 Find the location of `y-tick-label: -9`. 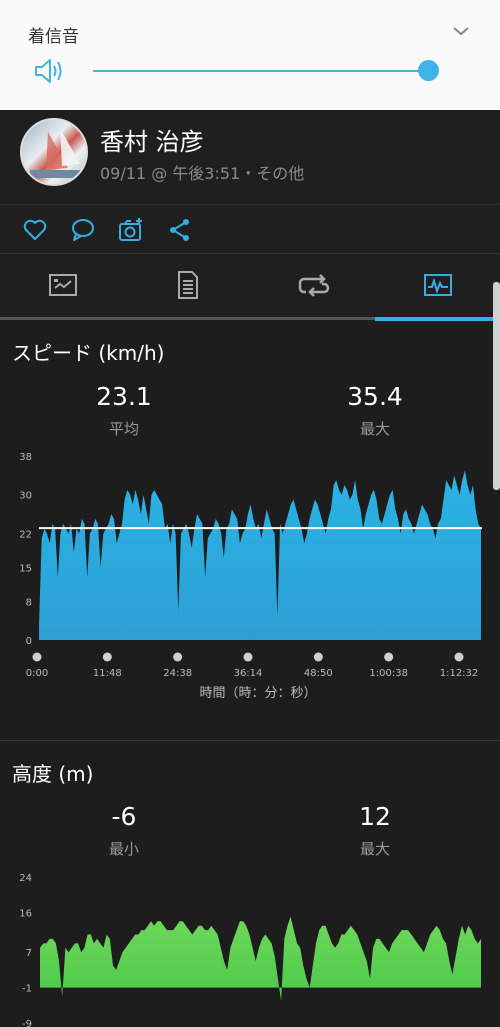

y-tick-label: -9 is located at coordinates (27, 1023).